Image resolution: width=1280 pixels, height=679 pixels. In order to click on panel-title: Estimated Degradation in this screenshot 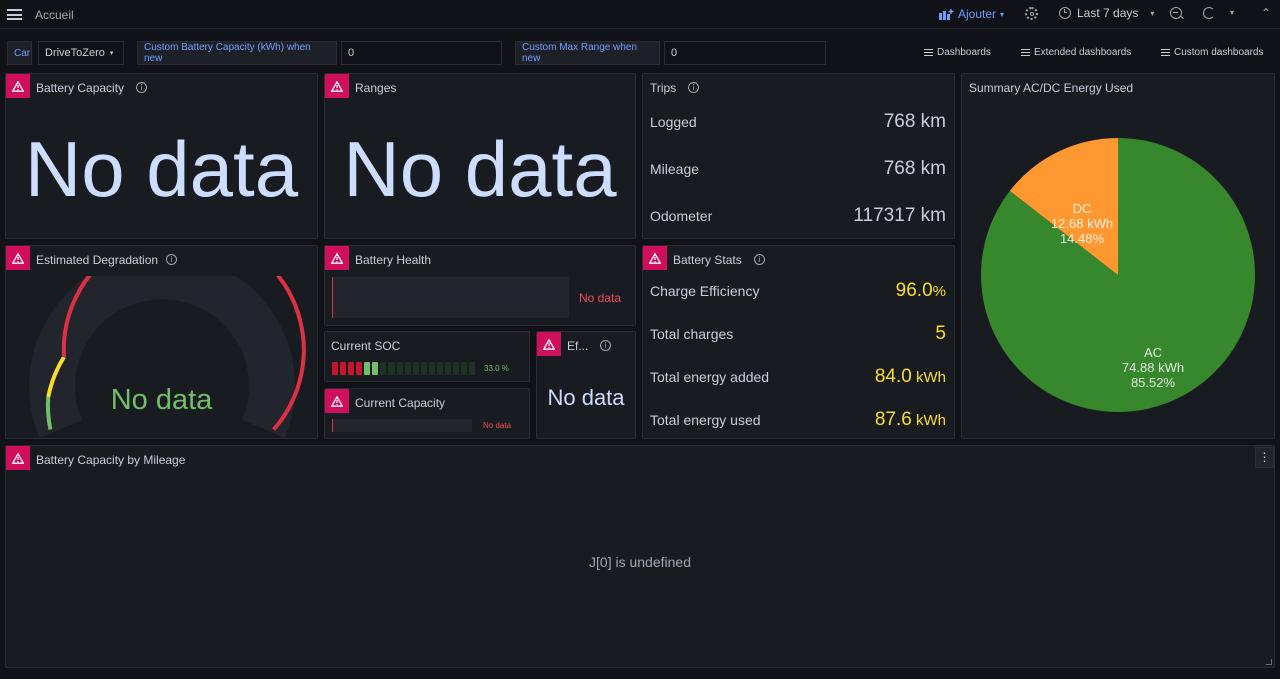, I will do `click(97, 260)`.